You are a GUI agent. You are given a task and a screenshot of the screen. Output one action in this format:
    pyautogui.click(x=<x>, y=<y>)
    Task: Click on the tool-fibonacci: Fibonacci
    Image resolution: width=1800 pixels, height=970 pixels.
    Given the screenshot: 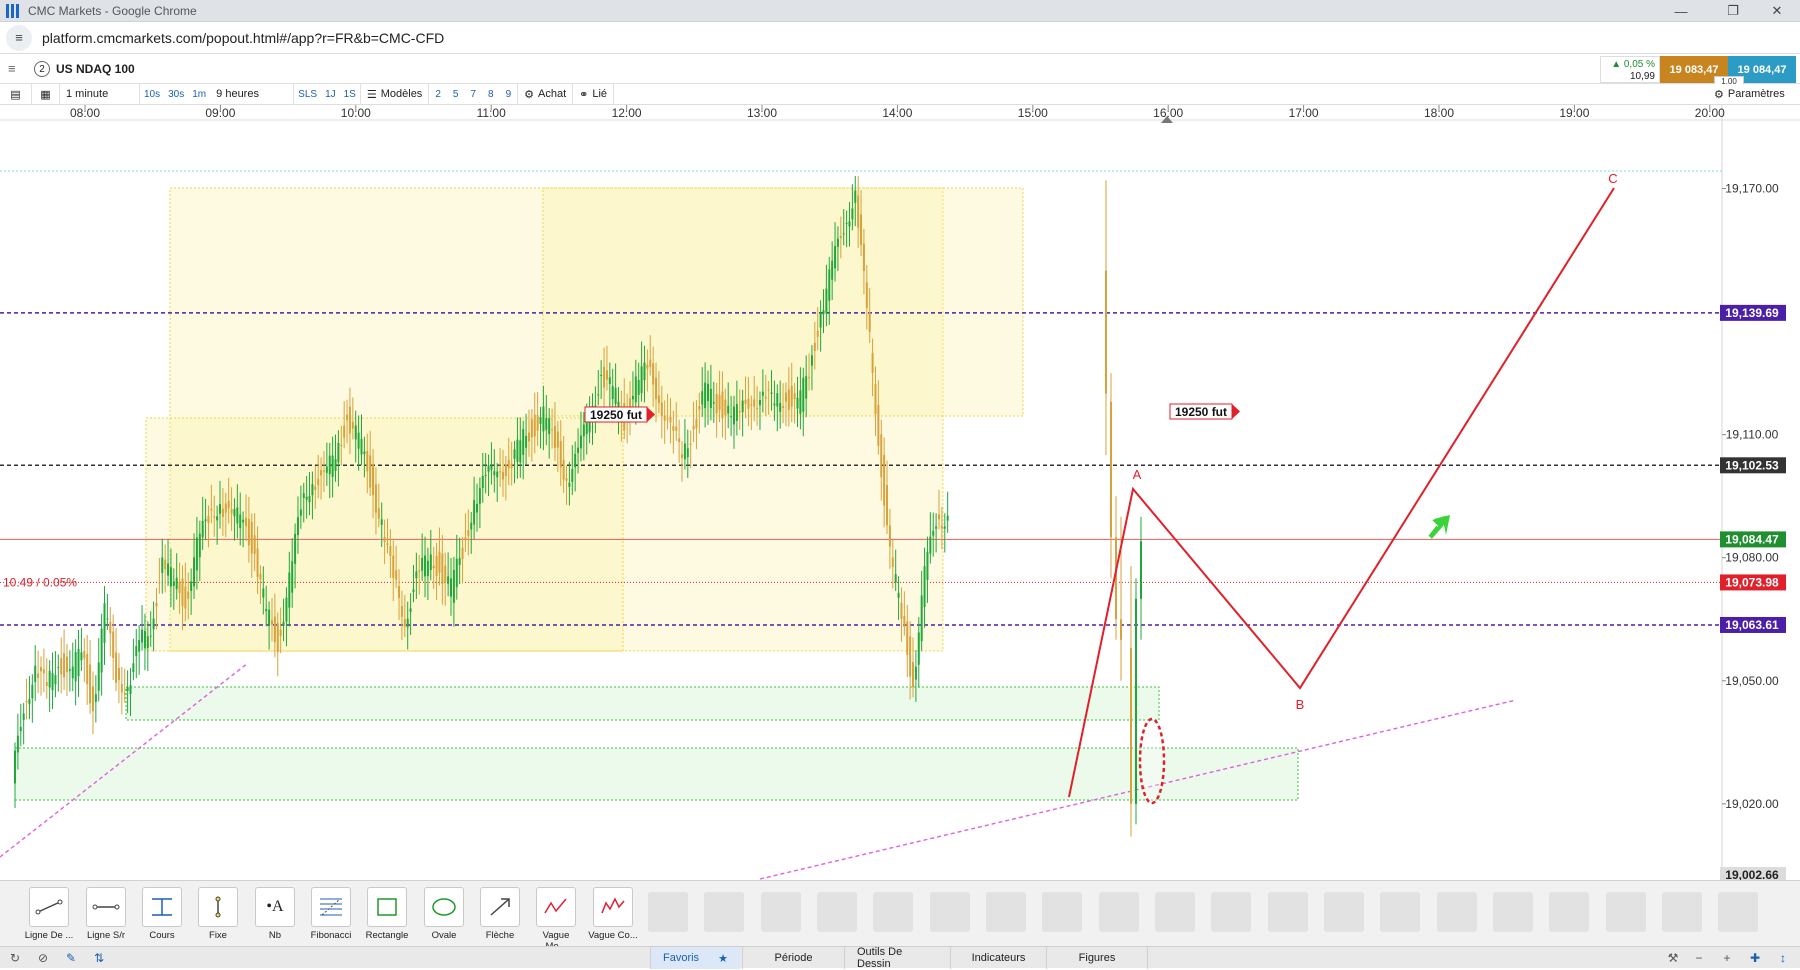 What is the action you would take?
    pyautogui.click(x=331, y=914)
    